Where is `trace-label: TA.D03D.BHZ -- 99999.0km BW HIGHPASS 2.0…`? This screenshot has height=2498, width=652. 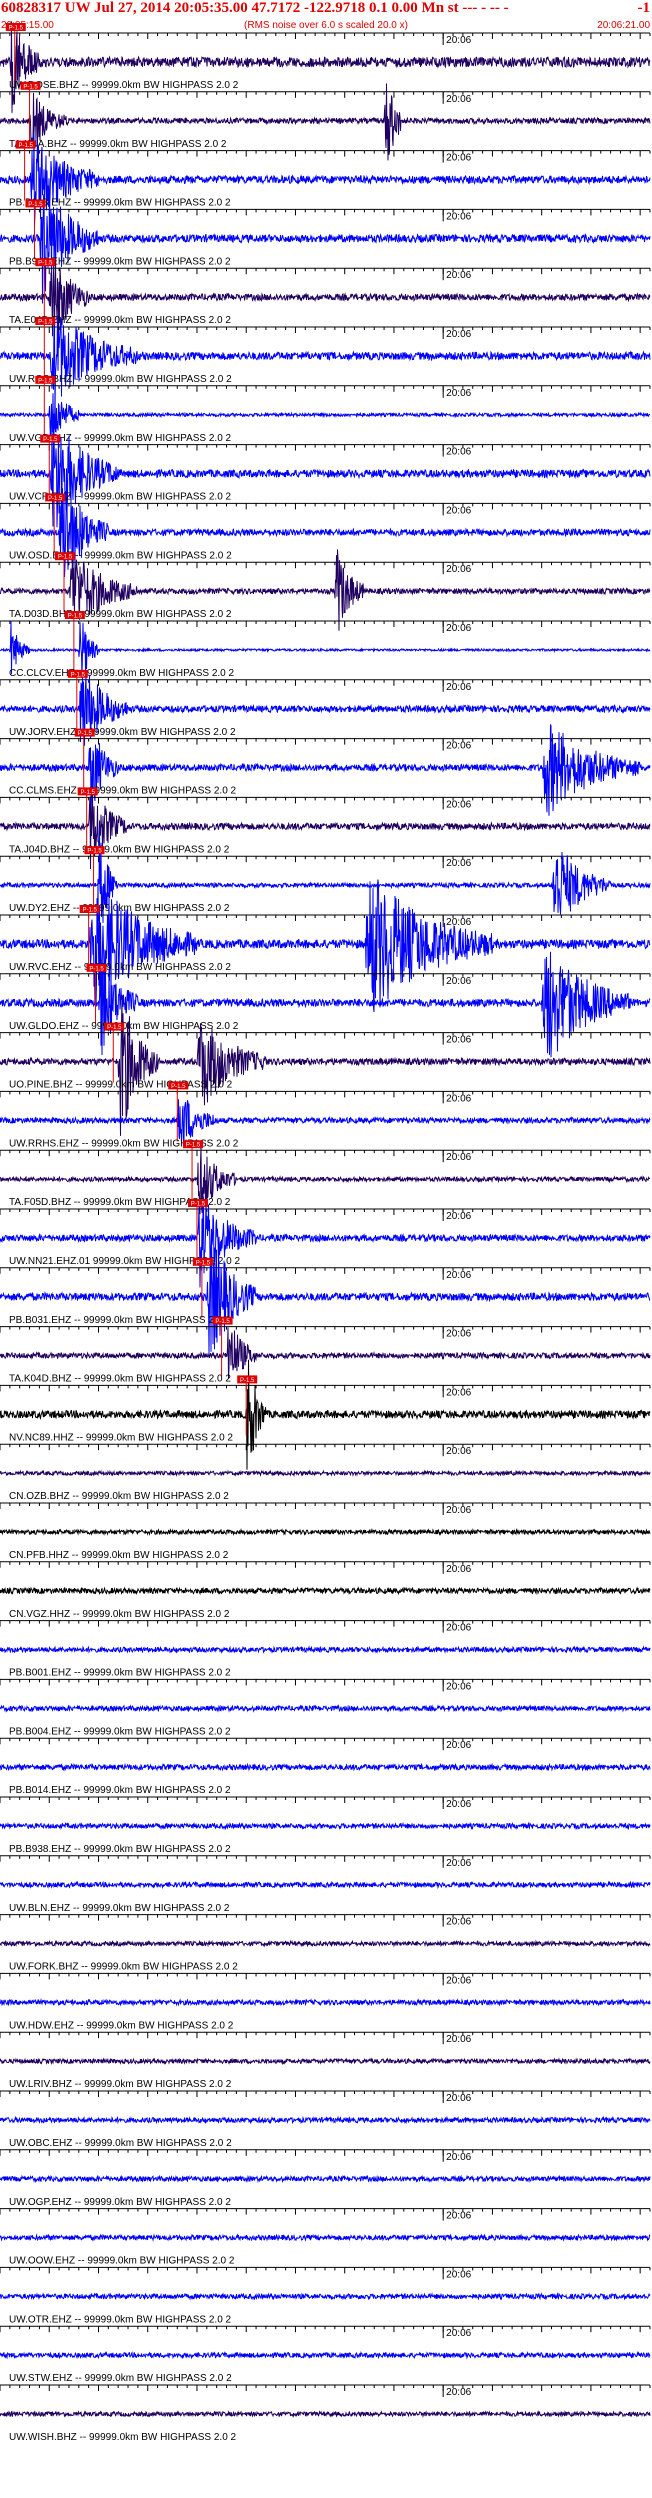
trace-label: TA.D03D.BHZ -- 99999.0km BW HIGHPASS 2.0… is located at coordinates (120, 614).